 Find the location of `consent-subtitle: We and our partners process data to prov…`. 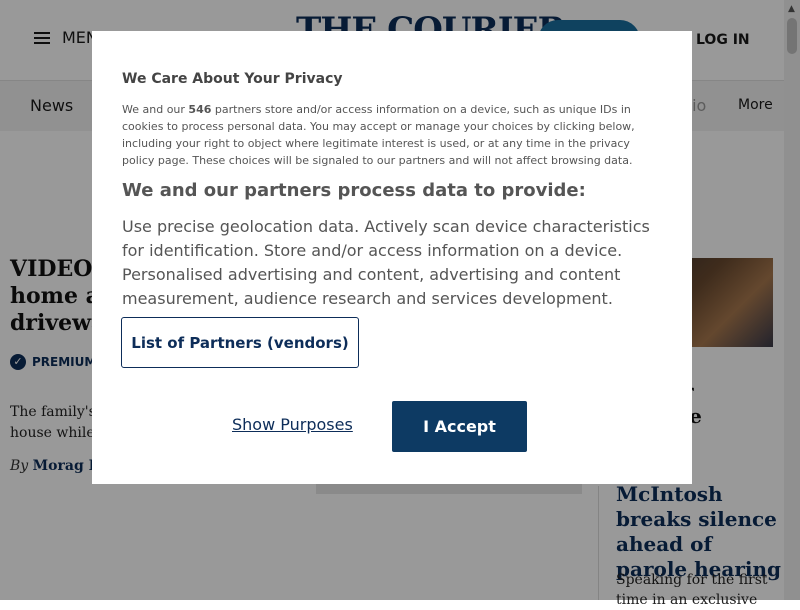

consent-subtitle: We and our partners process data to prov… is located at coordinates (354, 190).